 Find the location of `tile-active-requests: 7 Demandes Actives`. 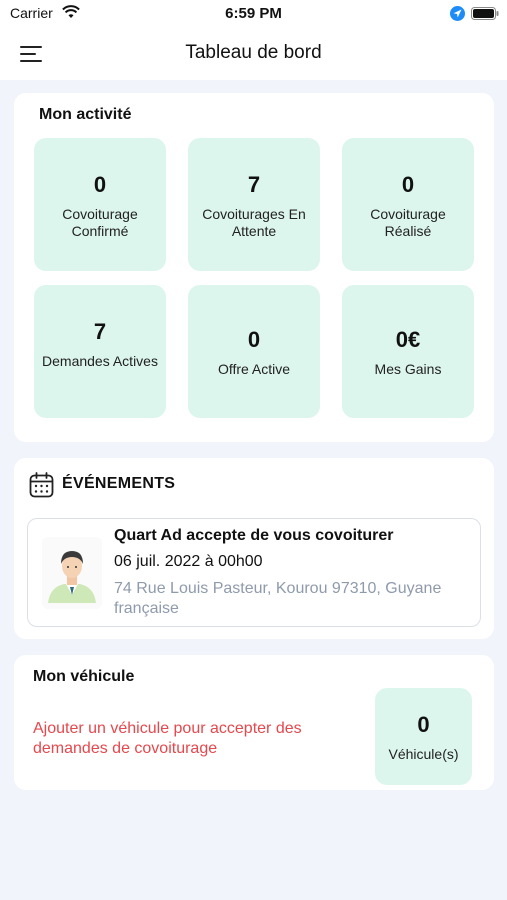

tile-active-requests: 7 Demandes Actives is located at coordinates (100, 351).